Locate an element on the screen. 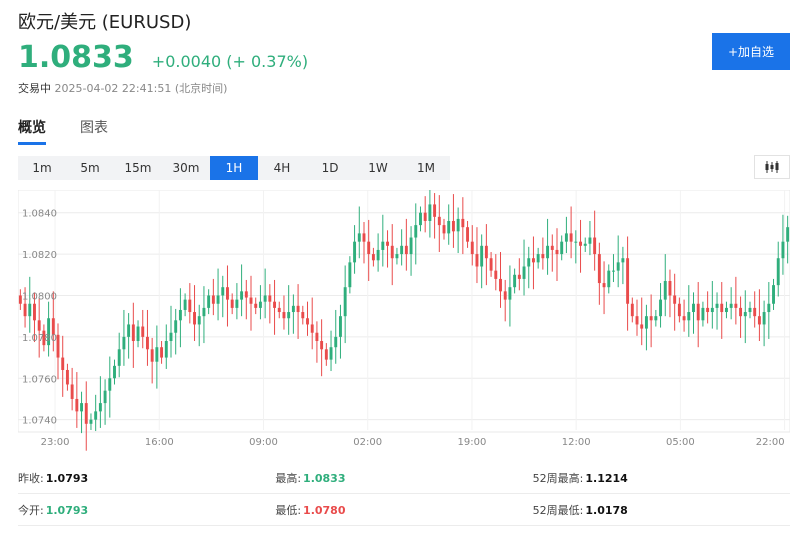 The width and height of the screenshot is (800, 548). x-tick-label: 09:00 is located at coordinates (263, 442).